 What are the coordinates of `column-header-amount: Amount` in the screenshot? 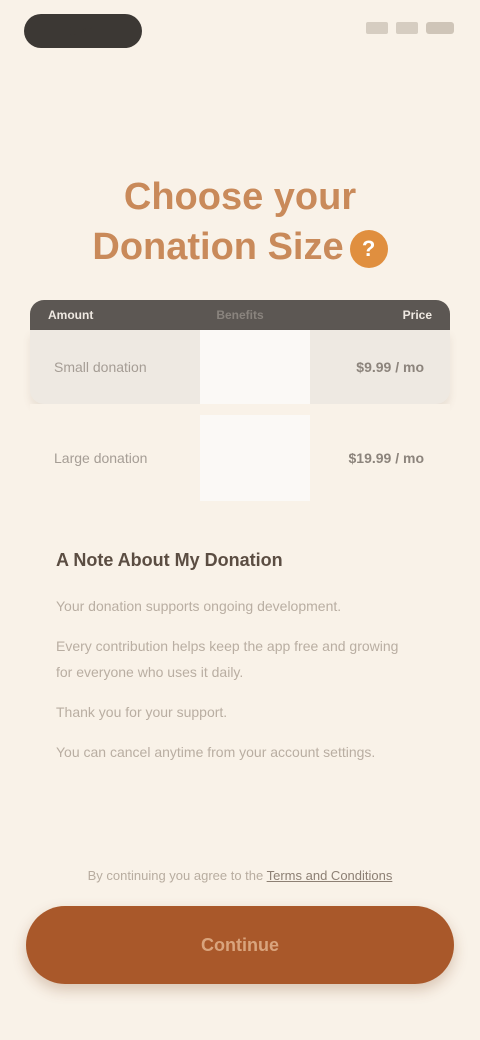 It's located at (71, 315).